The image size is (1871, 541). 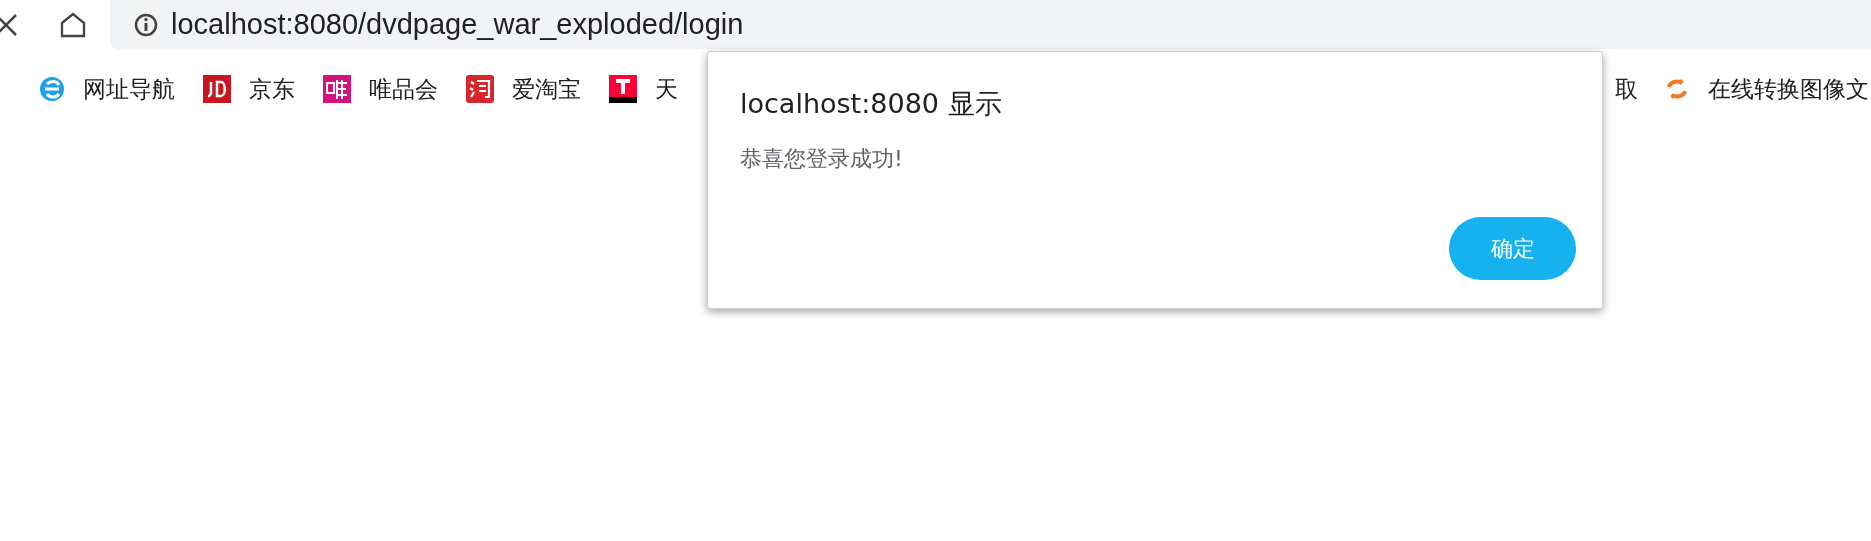 I want to click on url-text: localhost:8080/dvdpage_war_exploded/login, so click(x=457, y=24).